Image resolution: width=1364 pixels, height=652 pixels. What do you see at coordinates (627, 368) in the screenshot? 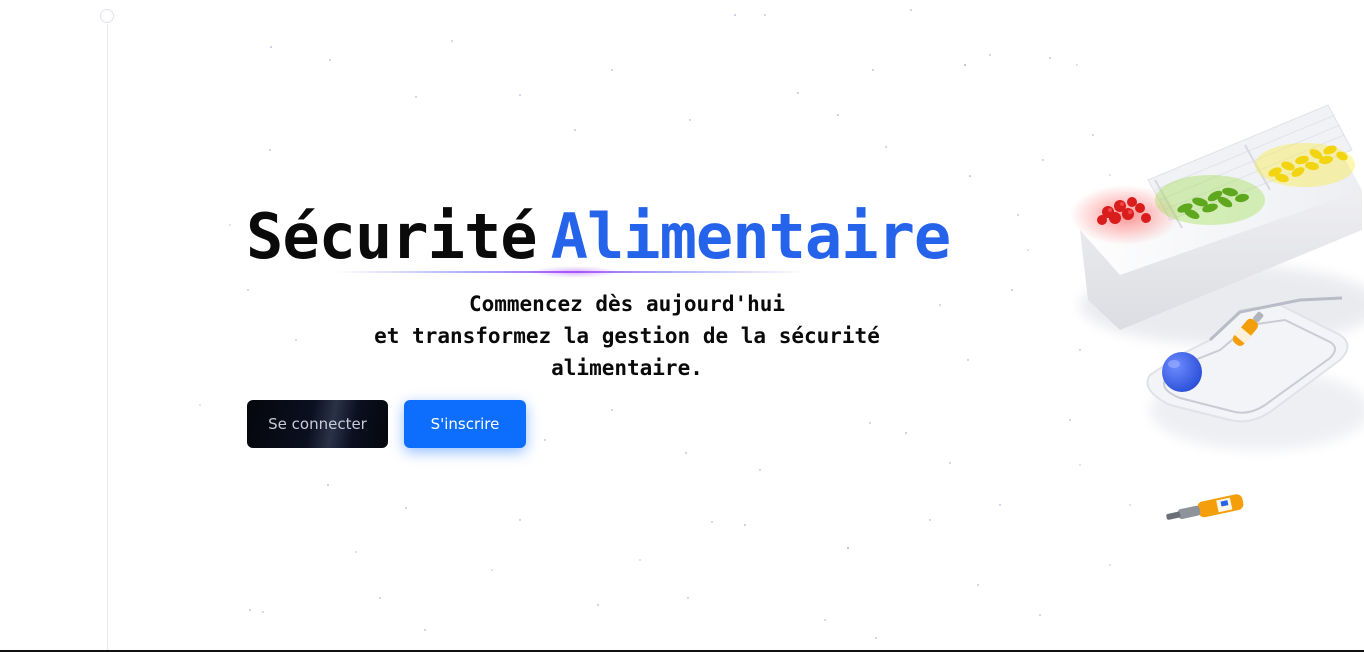
I see `hero-subtitle-line: alimentaire.` at bounding box center [627, 368].